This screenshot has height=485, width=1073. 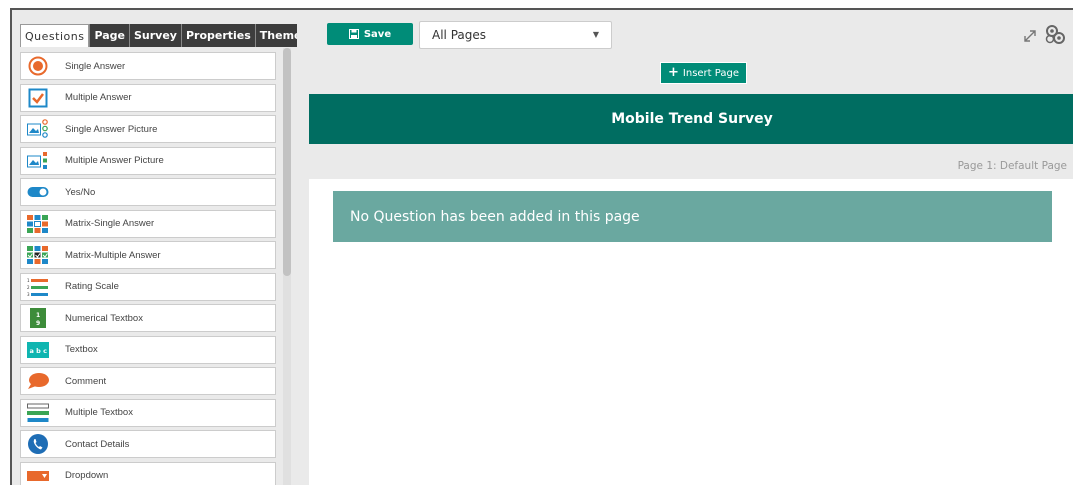 What do you see at coordinates (86, 381) in the screenshot?
I see `question-type-label: Comment` at bounding box center [86, 381].